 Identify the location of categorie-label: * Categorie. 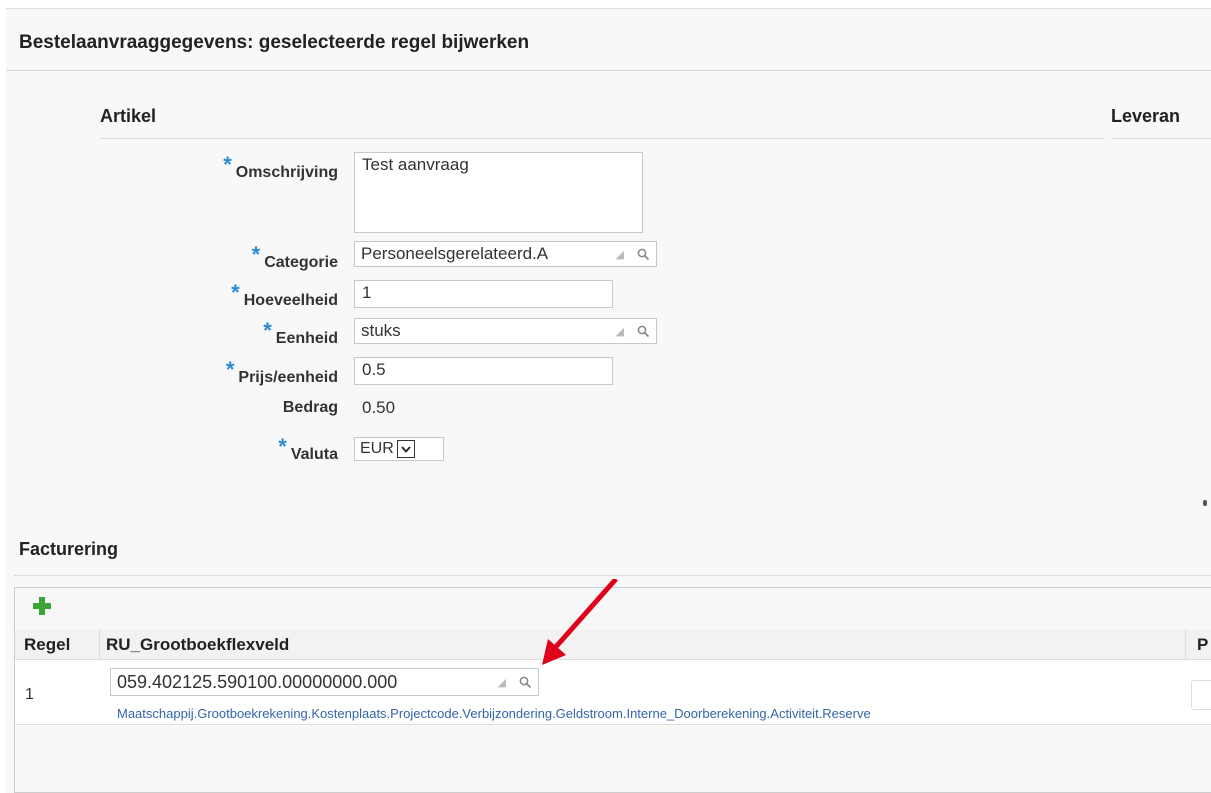
(294, 256).